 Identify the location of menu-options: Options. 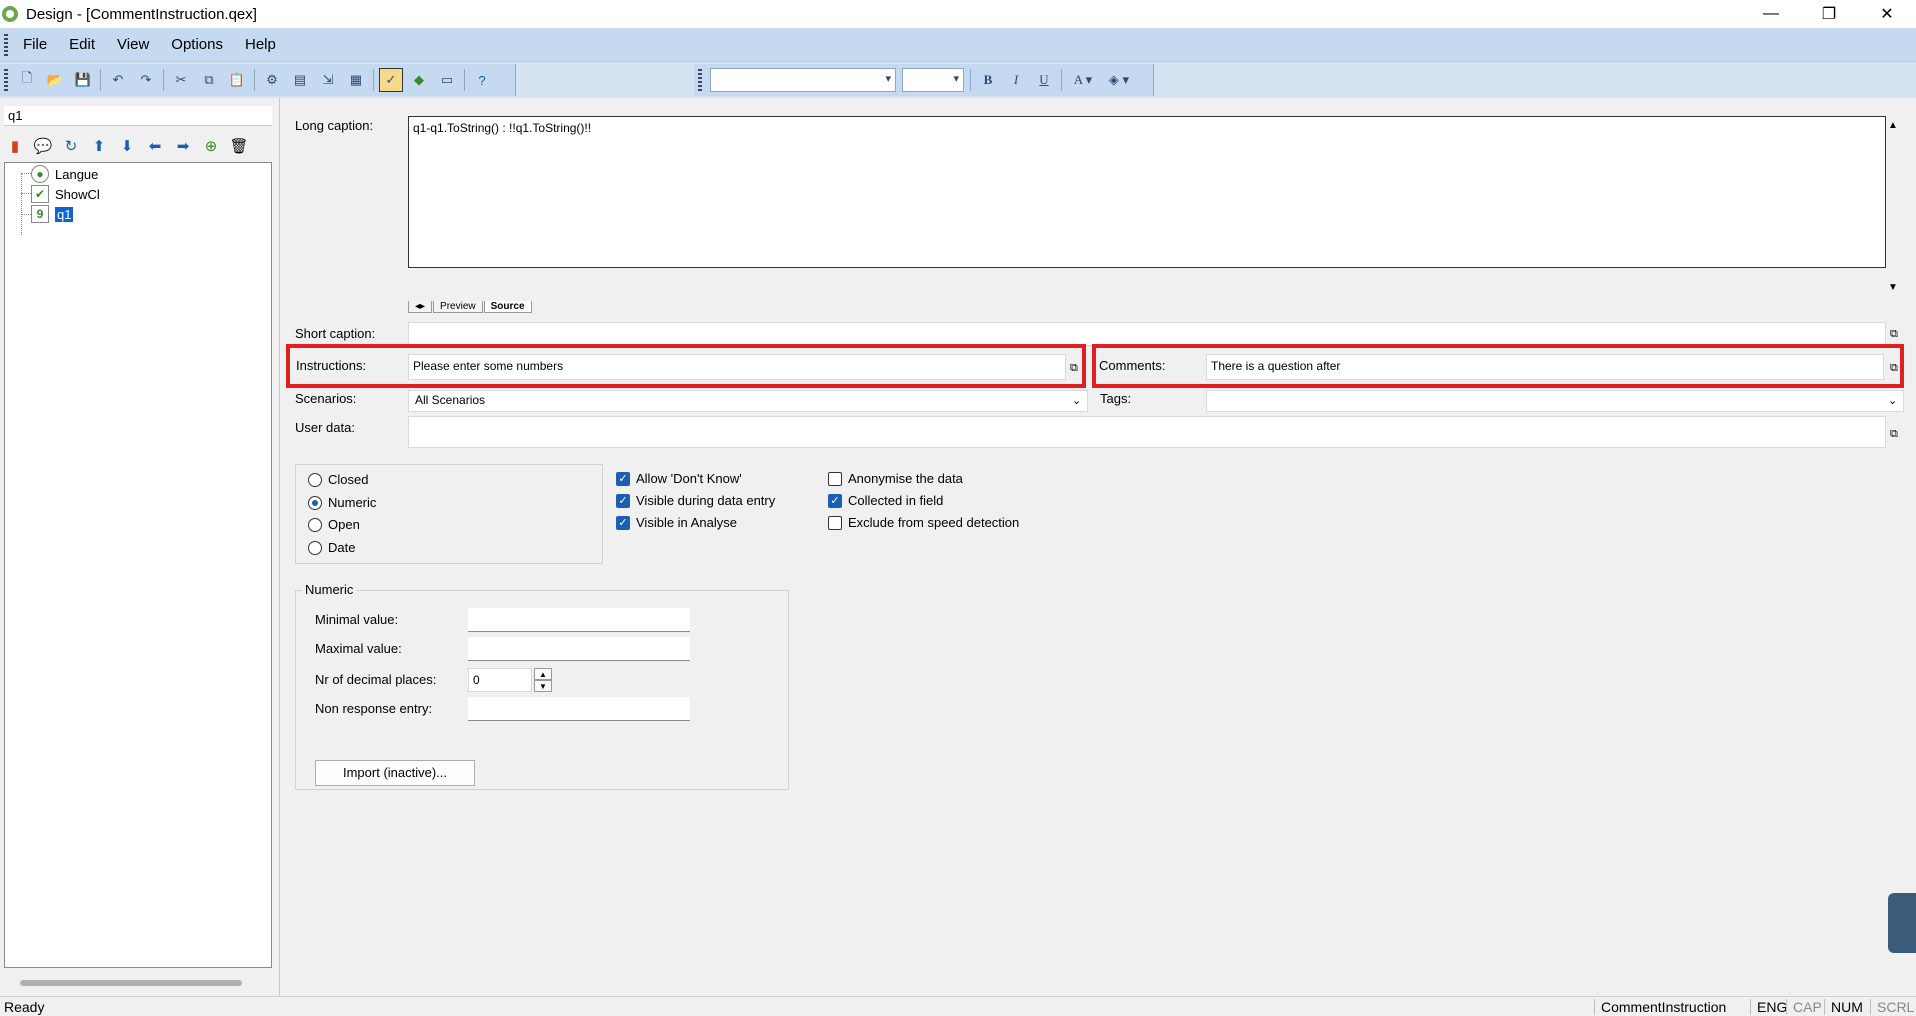
(198, 44).